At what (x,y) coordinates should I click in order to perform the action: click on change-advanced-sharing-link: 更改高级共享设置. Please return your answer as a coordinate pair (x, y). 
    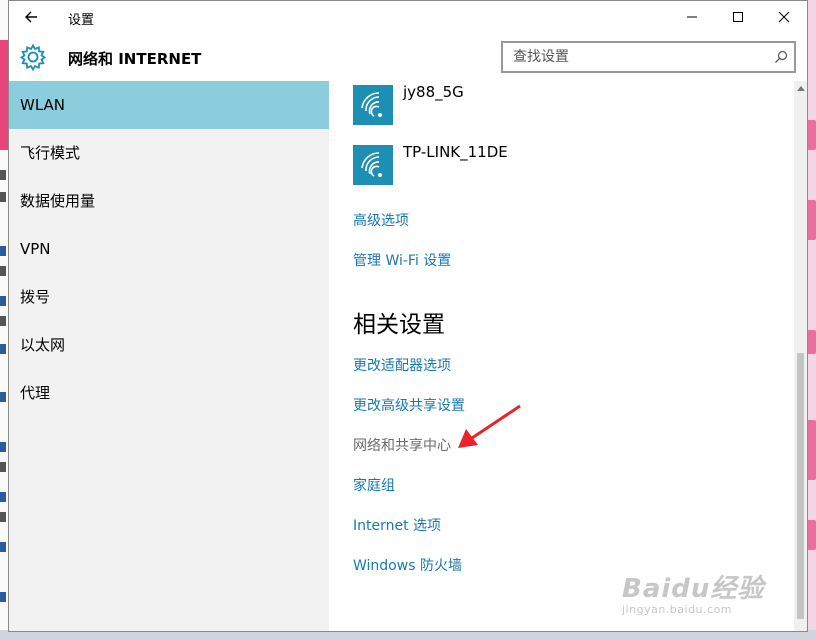
    Looking at the image, I should click on (409, 405).